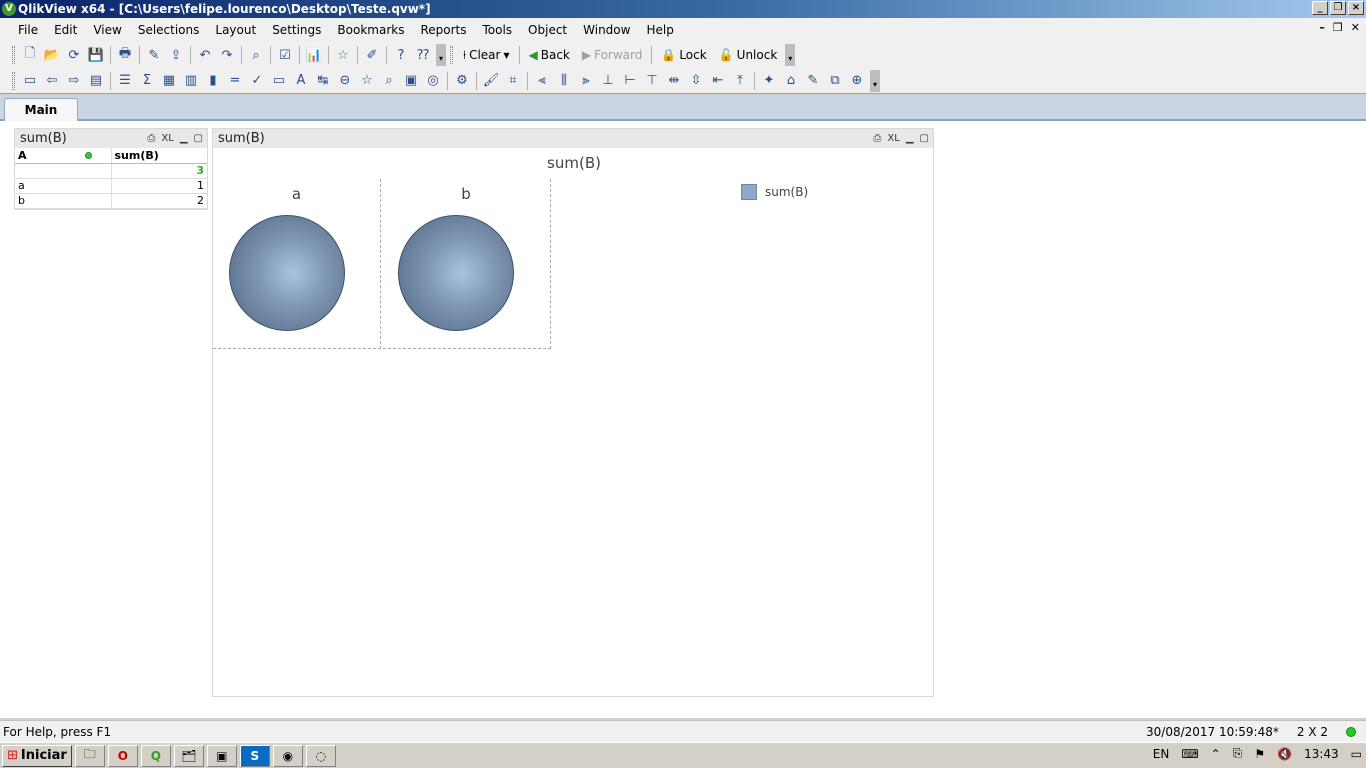 This screenshot has height=768, width=1366. Describe the element at coordinates (1189, 754) in the screenshot. I see `keyboard-icon: ⌨` at that location.